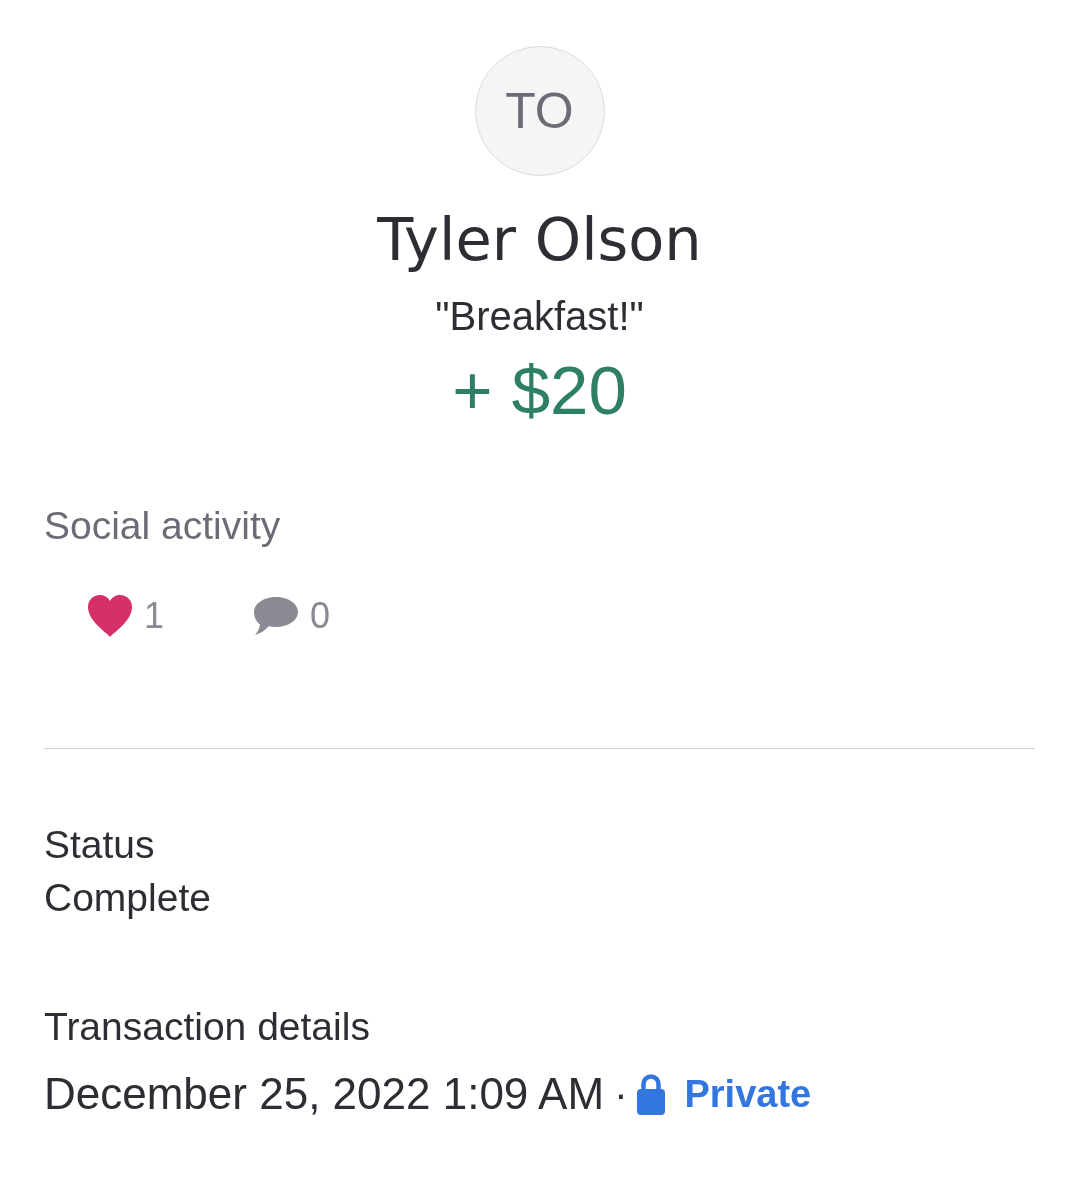  I want to click on payment-amount: + $20, so click(539, 391).